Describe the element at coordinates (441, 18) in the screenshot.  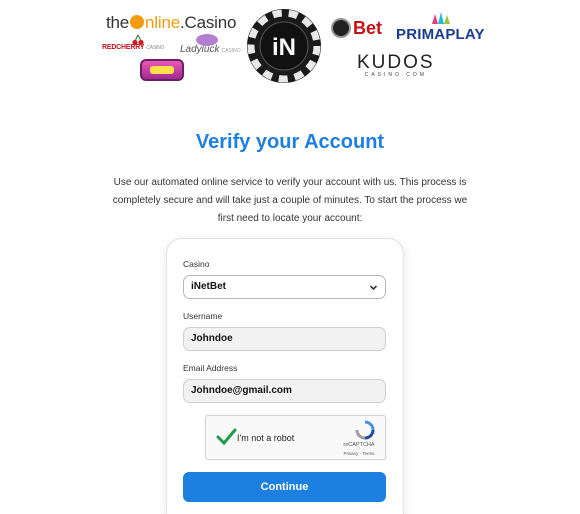
I see `stars-icon` at that location.